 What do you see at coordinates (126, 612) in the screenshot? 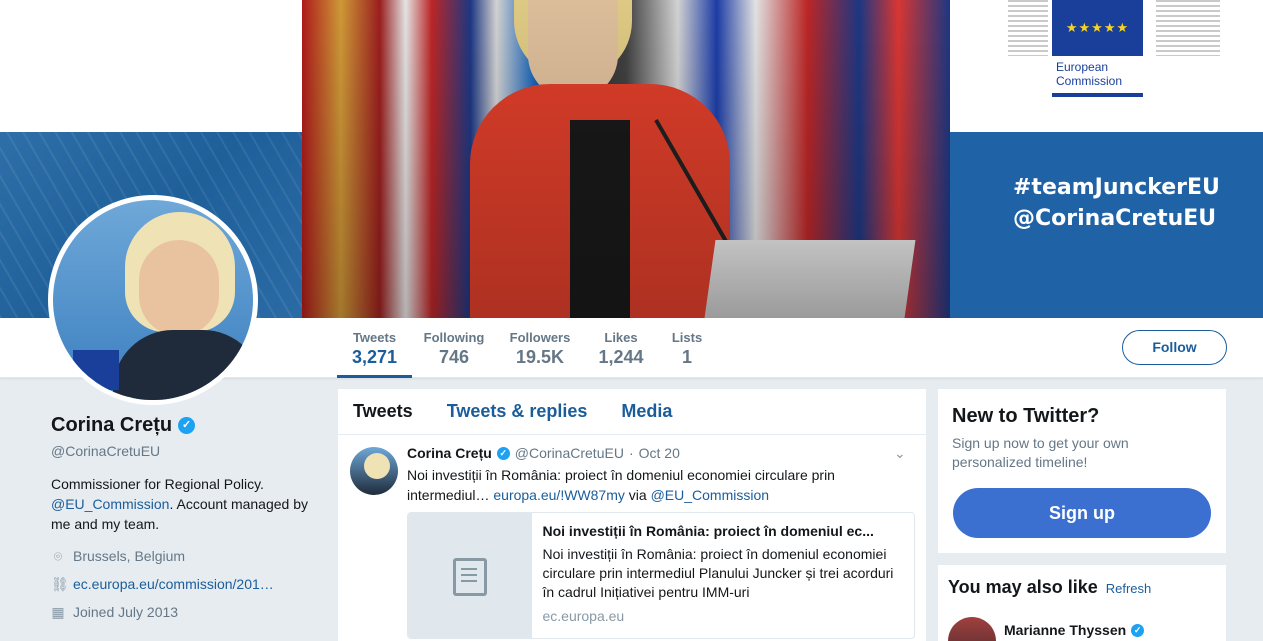
I see `joined-text: Joined July 2013` at bounding box center [126, 612].